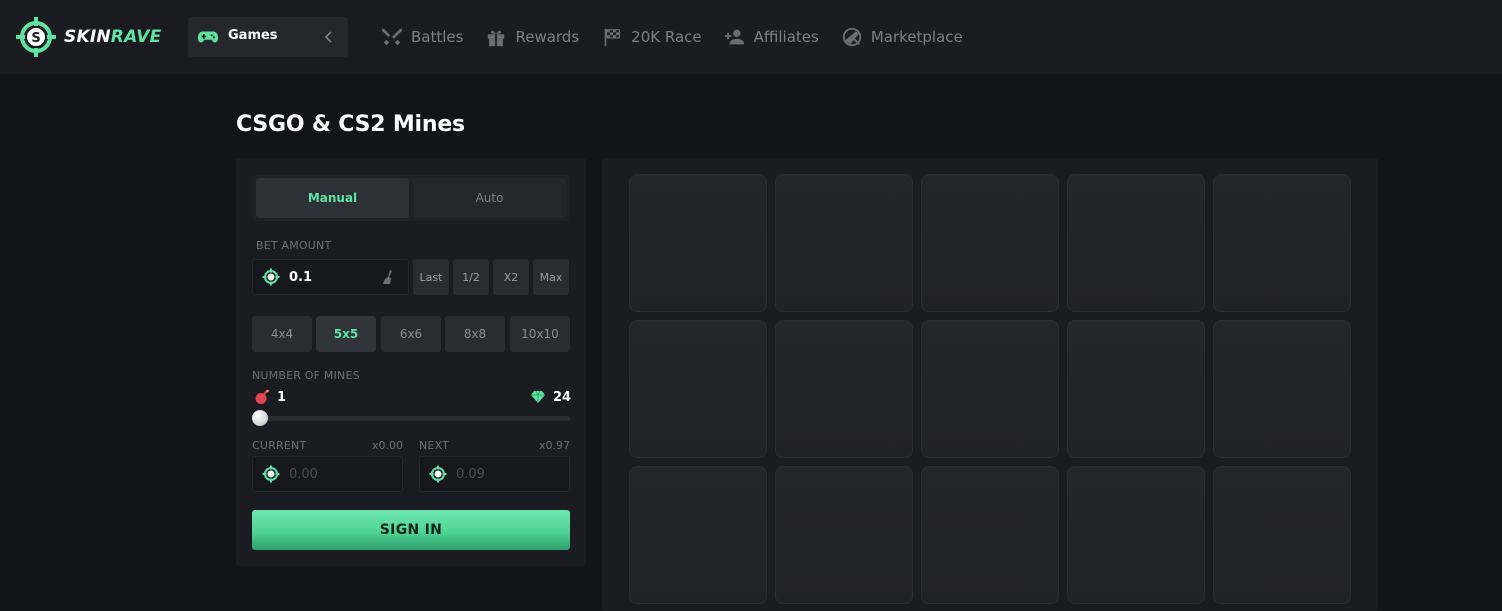  Describe the element at coordinates (392, 37) in the screenshot. I see `crossed-swords-icon` at that location.